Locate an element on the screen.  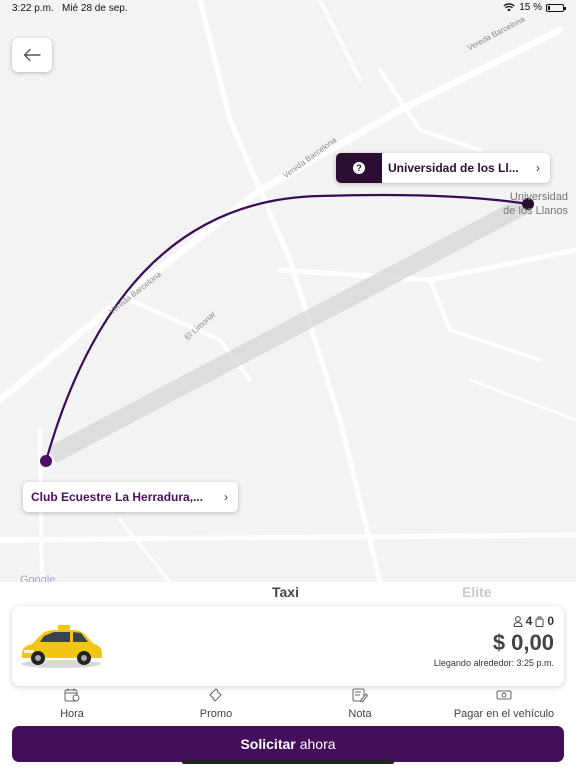
battery-icon is located at coordinates (556, 7).